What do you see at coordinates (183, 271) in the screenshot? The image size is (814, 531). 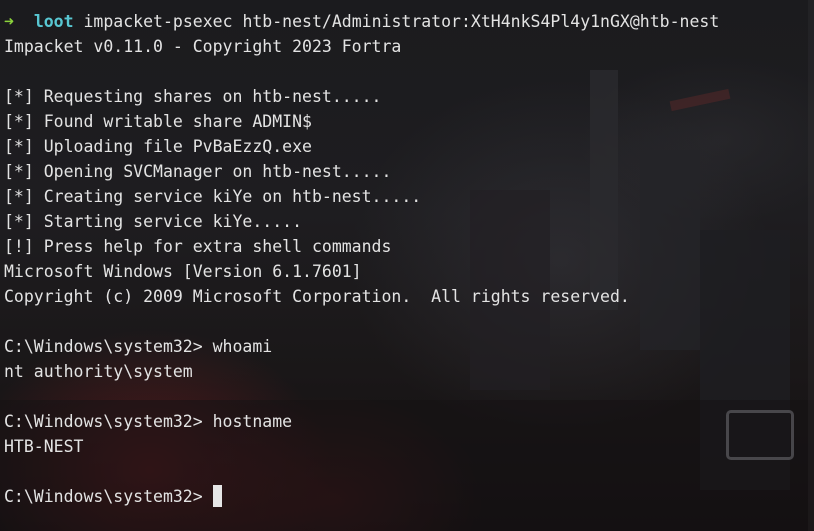 I see `terminal-output-line: Microsoft Windows [Version 6.1.7601]` at bounding box center [183, 271].